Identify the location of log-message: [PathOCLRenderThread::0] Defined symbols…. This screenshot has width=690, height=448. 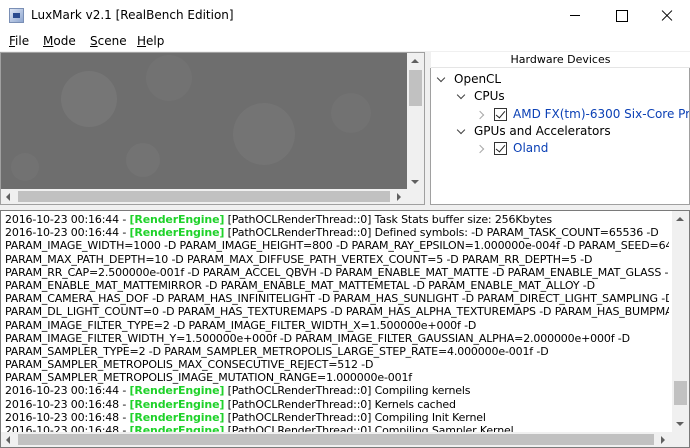
(441, 233).